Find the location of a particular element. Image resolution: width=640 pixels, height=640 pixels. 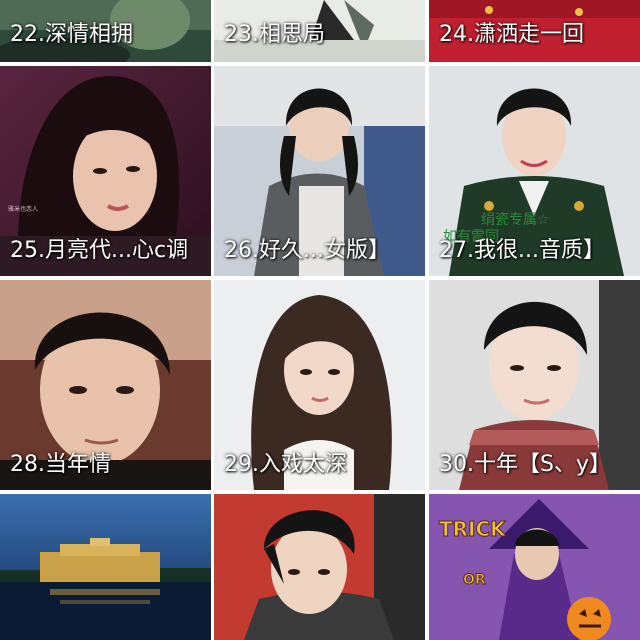

tile-caption: 24.潇洒走一回 is located at coordinates (511, 34).